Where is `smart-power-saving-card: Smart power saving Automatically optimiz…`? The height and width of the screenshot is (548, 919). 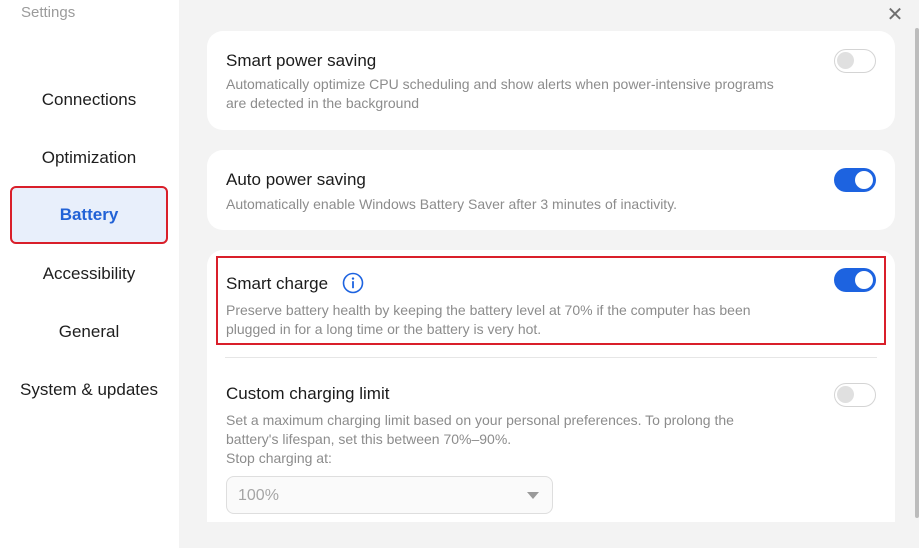 smart-power-saving-card: Smart power saving Automatically optimiz… is located at coordinates (551, 80).